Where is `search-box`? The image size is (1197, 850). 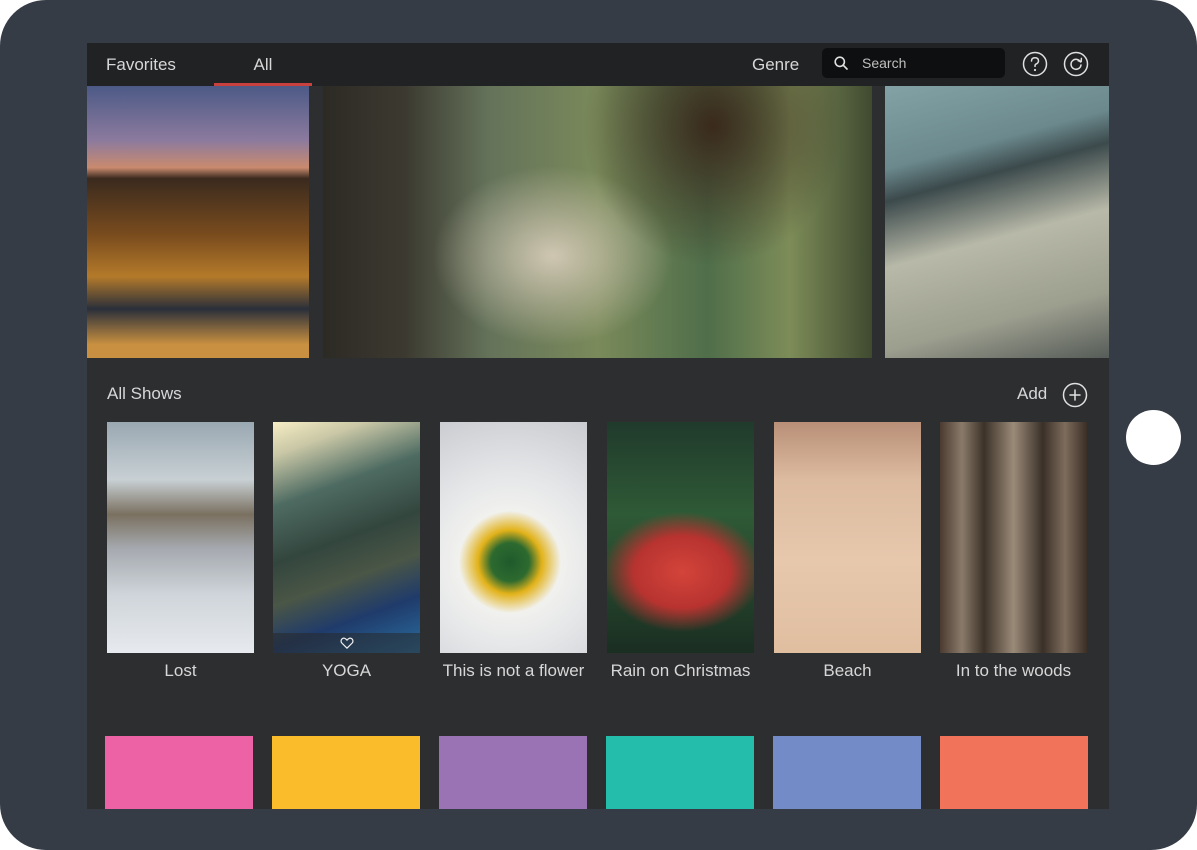
search-box is located at coordinates (913, 63).